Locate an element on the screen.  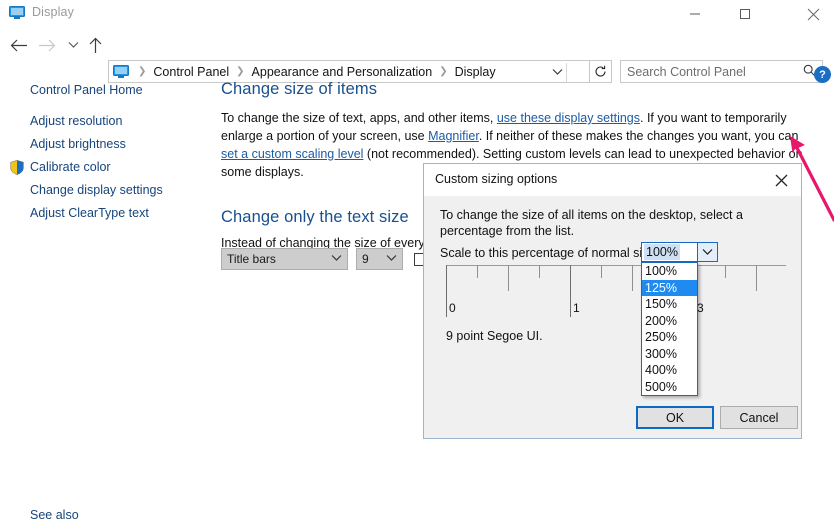
search-placeholder: Search Control Panel is located at coordinates (686, 71).